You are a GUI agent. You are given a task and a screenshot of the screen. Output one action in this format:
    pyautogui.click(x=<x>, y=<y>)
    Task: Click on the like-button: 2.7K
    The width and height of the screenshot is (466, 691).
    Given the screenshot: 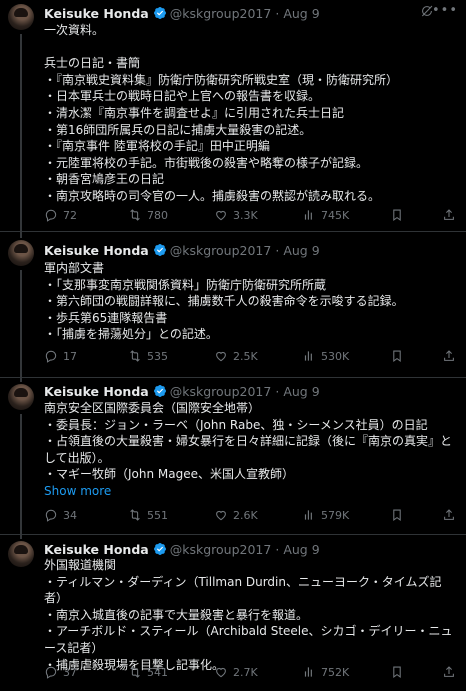 What is the action you would take?
    pyautogui.click(x=236, y=672)
    